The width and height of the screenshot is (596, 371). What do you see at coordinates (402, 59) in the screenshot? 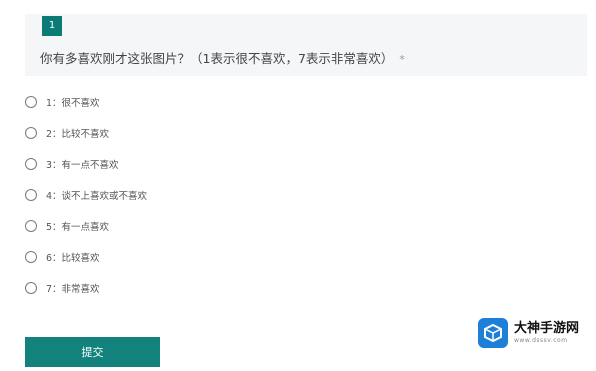
I see `required-mark: *` at bounding box center [402, 59].